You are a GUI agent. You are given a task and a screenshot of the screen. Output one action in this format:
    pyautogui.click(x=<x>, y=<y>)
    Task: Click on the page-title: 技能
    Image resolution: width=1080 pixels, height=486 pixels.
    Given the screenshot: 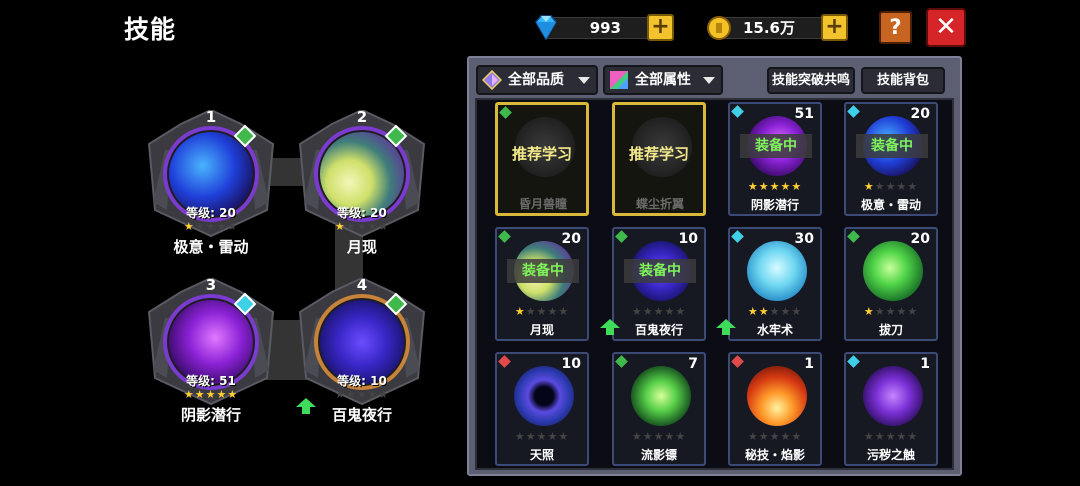 What is the action you would take?
    pyautogui.click(x=150, y=29)
    